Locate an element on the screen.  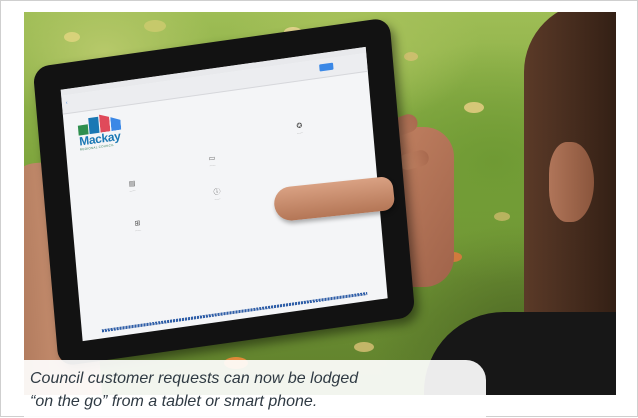
app-tile: ⓘ —— is located at coordinates (217, 195).